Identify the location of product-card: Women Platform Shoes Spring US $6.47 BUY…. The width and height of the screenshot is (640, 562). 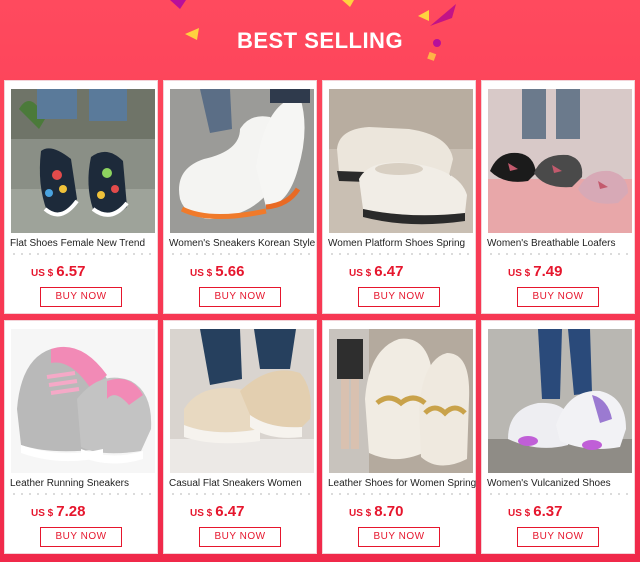
(399, 197).